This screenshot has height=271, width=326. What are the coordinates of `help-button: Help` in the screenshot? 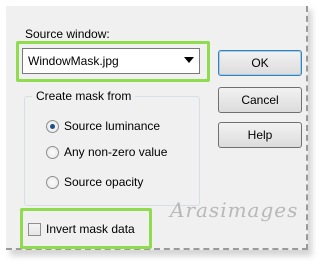 It's located at (260, 135).